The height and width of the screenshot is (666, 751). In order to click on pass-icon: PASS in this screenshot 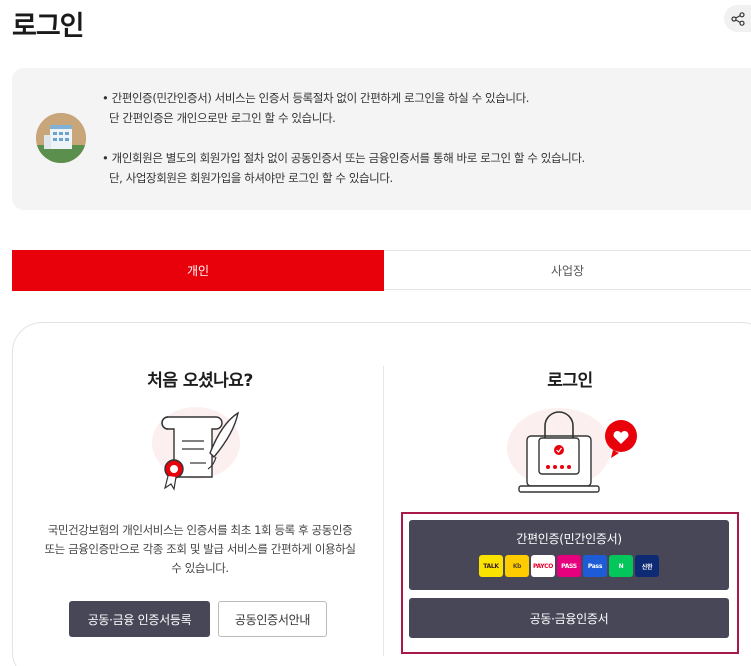, I will do `click(569, 566)`.